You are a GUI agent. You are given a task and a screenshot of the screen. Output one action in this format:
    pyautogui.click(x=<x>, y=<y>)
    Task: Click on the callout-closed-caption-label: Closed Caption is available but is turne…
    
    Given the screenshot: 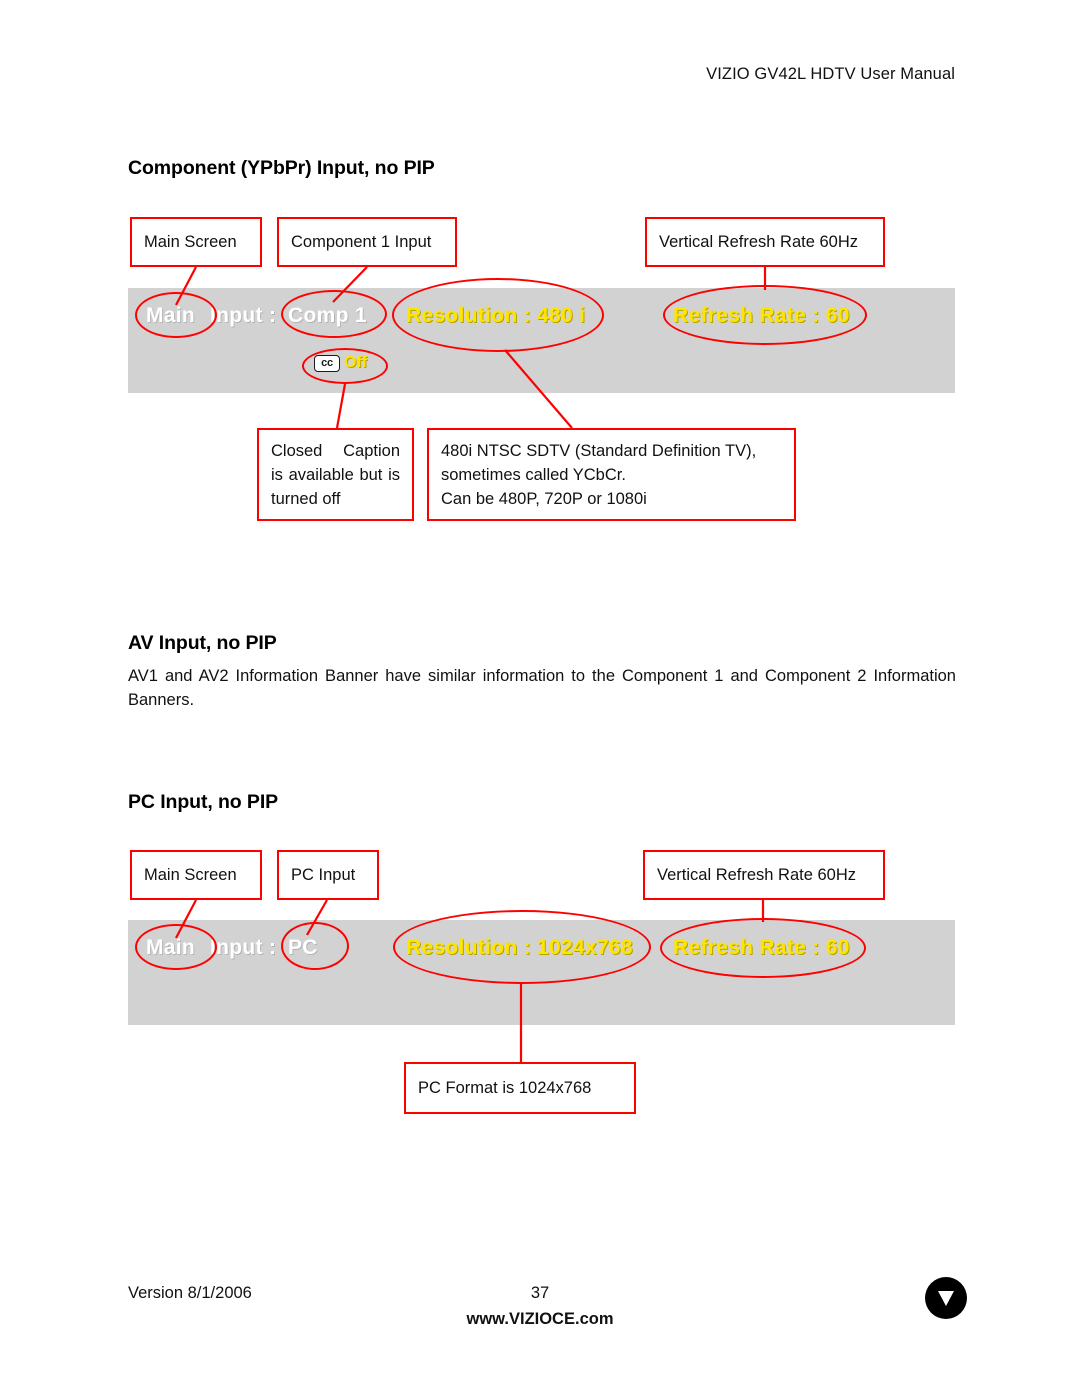 What is the action you would take?
    pyautogui.click(x=335, y=475)
    